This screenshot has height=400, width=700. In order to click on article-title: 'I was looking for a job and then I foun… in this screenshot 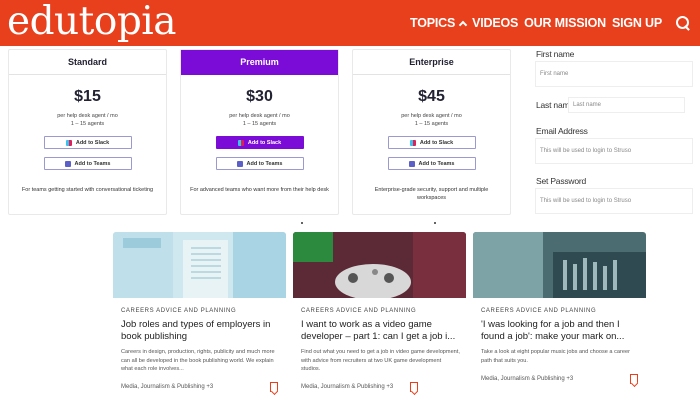, I will do `click(562, 331)`.